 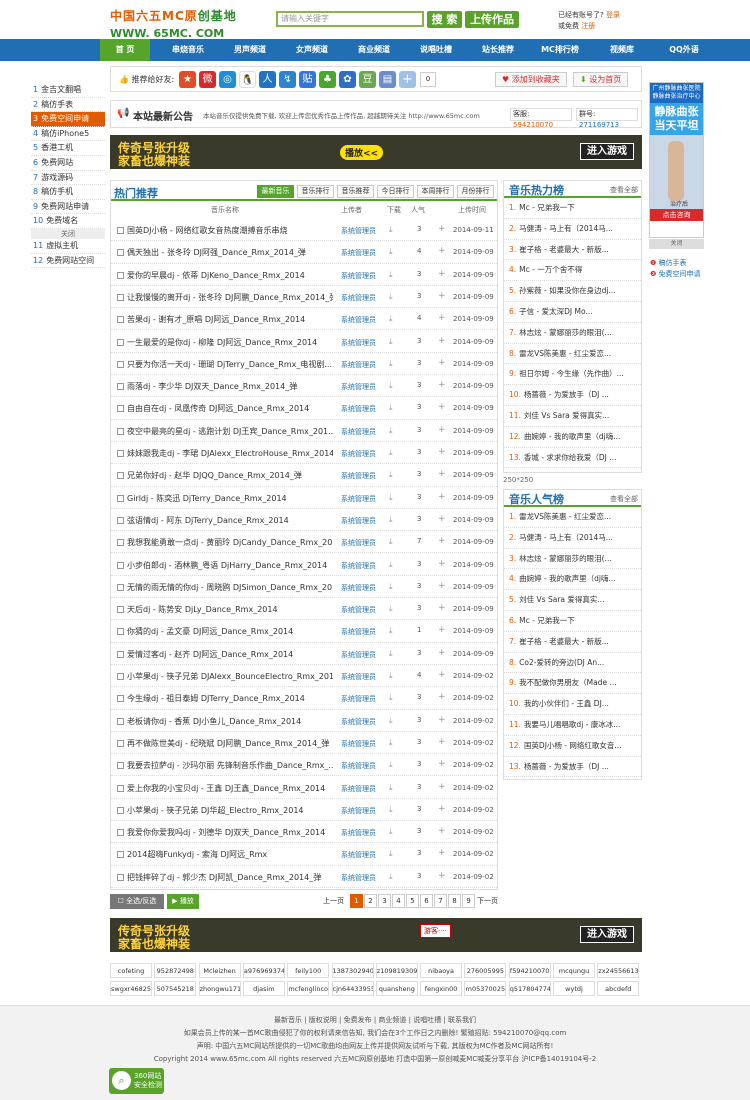 What do you see at coordinates (68, 221) in the screenshot?
I see `left-nav-item: 10 免费域名` at bounding box center [68, 221].